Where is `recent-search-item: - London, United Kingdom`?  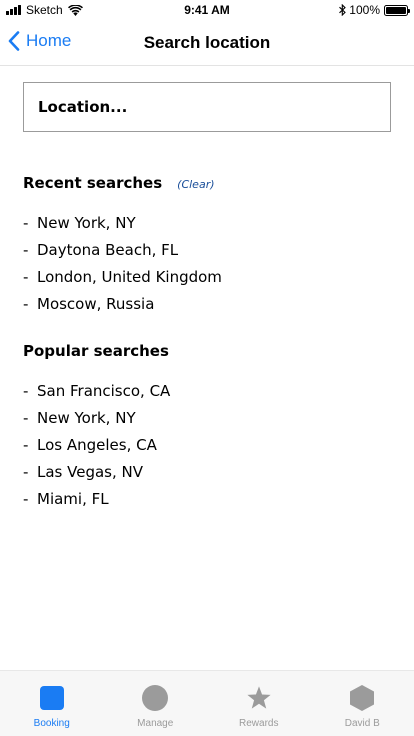
recent-search-item: - London, United Kingdom is located at coordinates (122, 276).